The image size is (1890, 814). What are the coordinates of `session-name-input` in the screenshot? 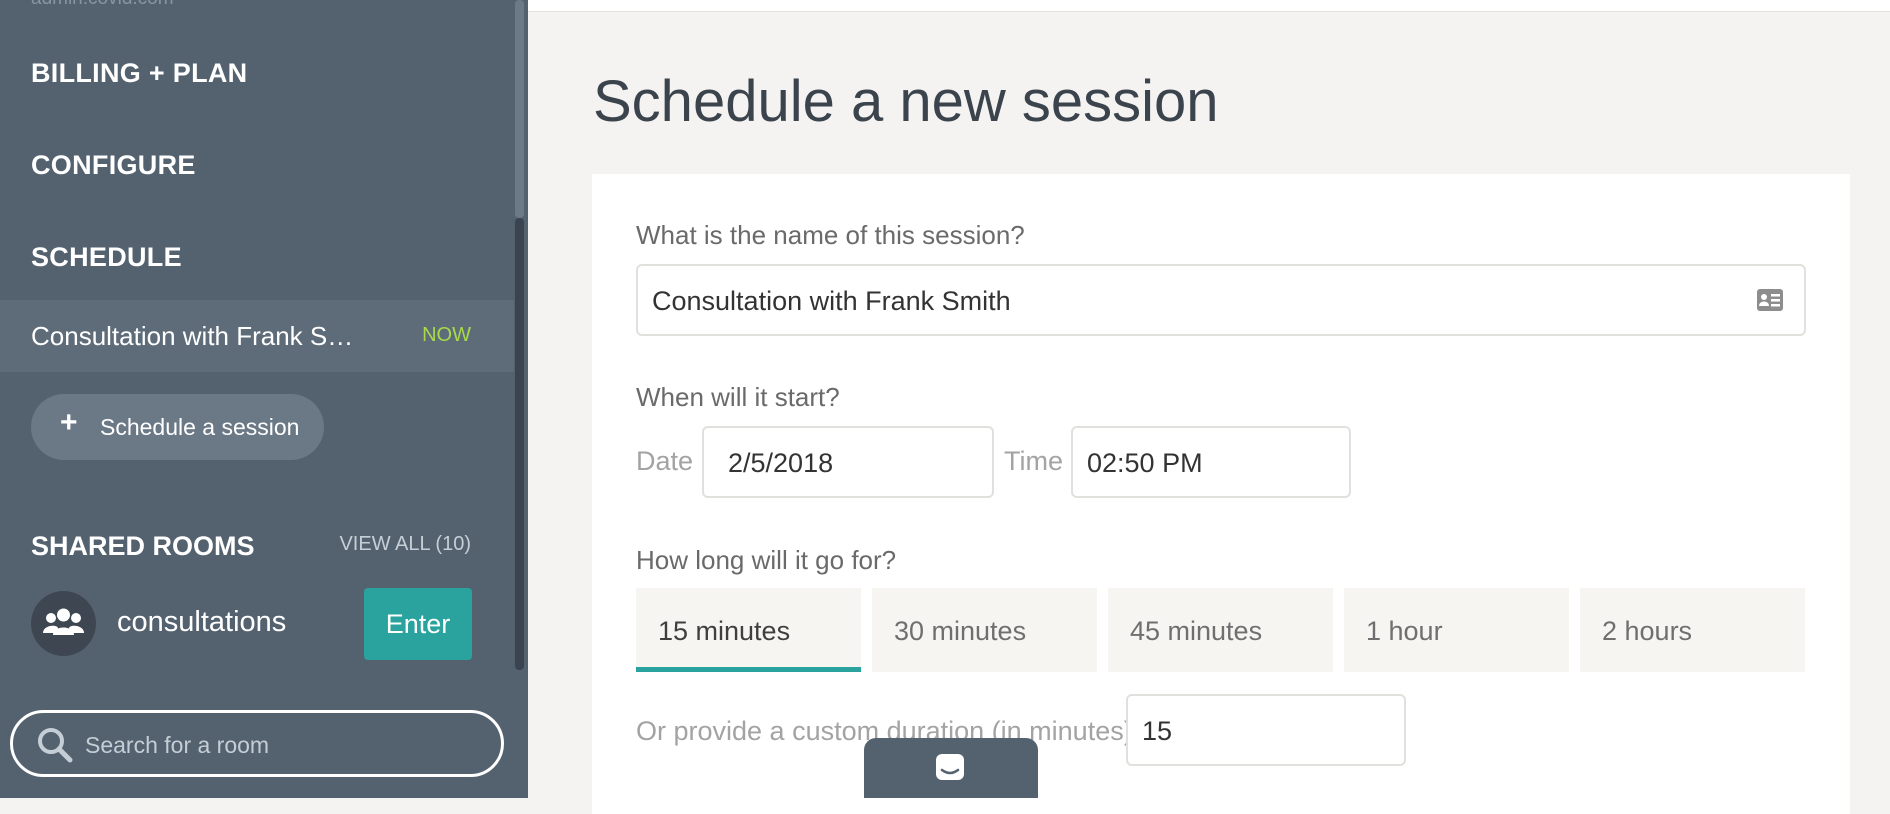 It's located at (1192, 301).